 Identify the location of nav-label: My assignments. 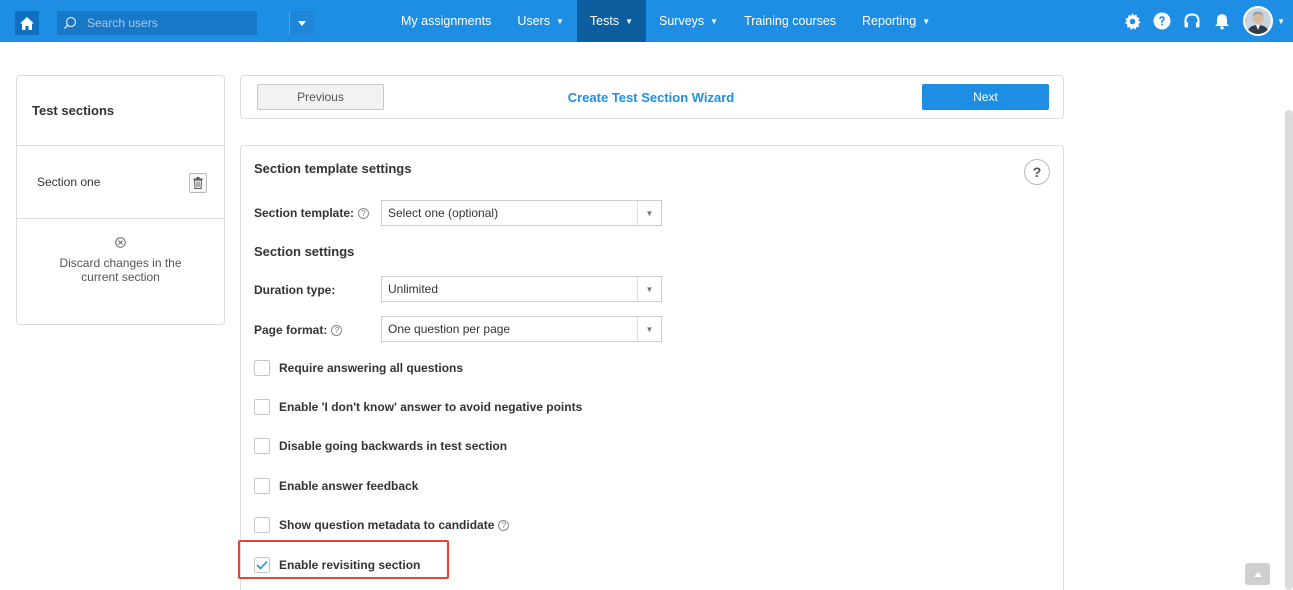
(446, 21).